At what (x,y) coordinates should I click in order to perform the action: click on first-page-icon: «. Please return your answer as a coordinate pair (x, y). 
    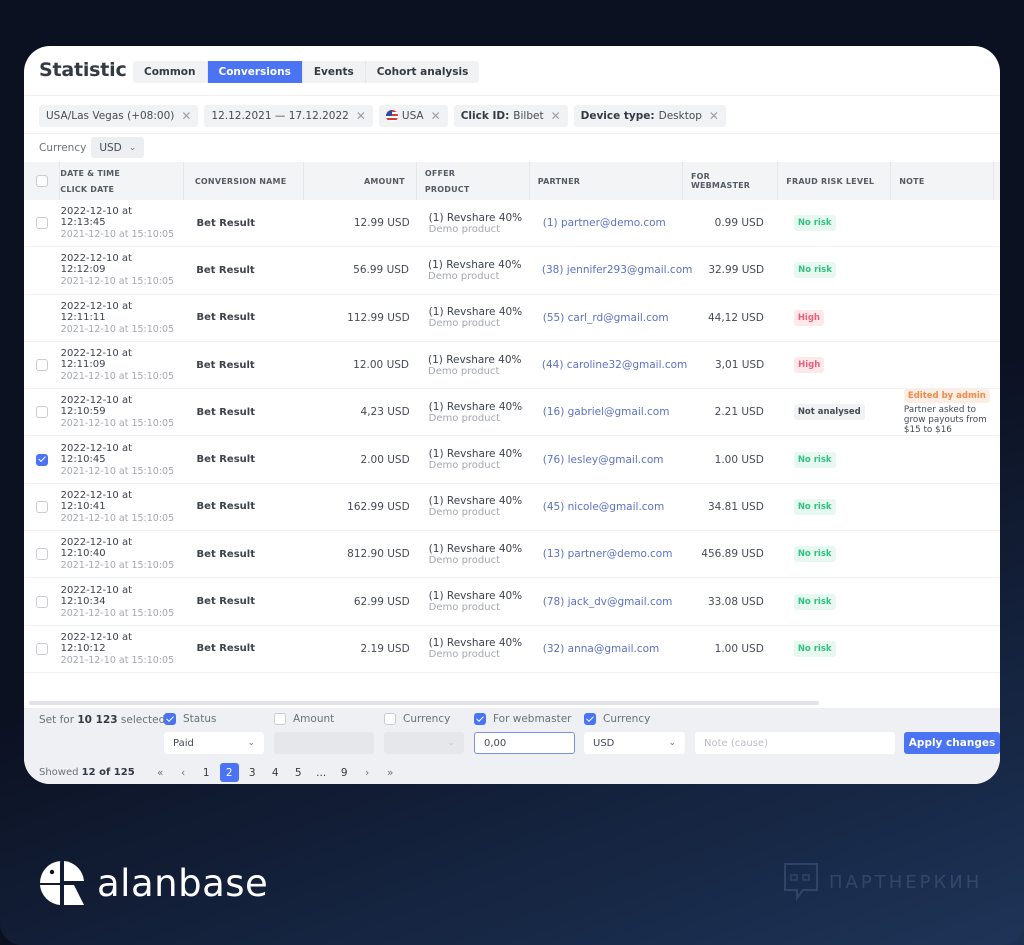
    Looking at the image, I should click on (160, 772).